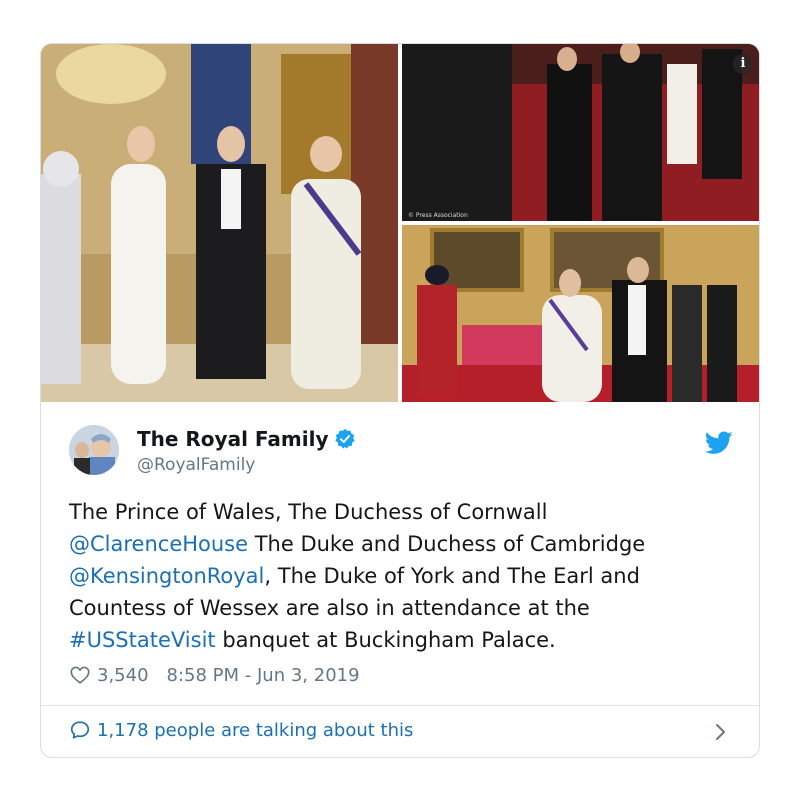 The width and height of the screenshot is (799, 798). I want to click on verified-badge-icon, so click(345, 438).